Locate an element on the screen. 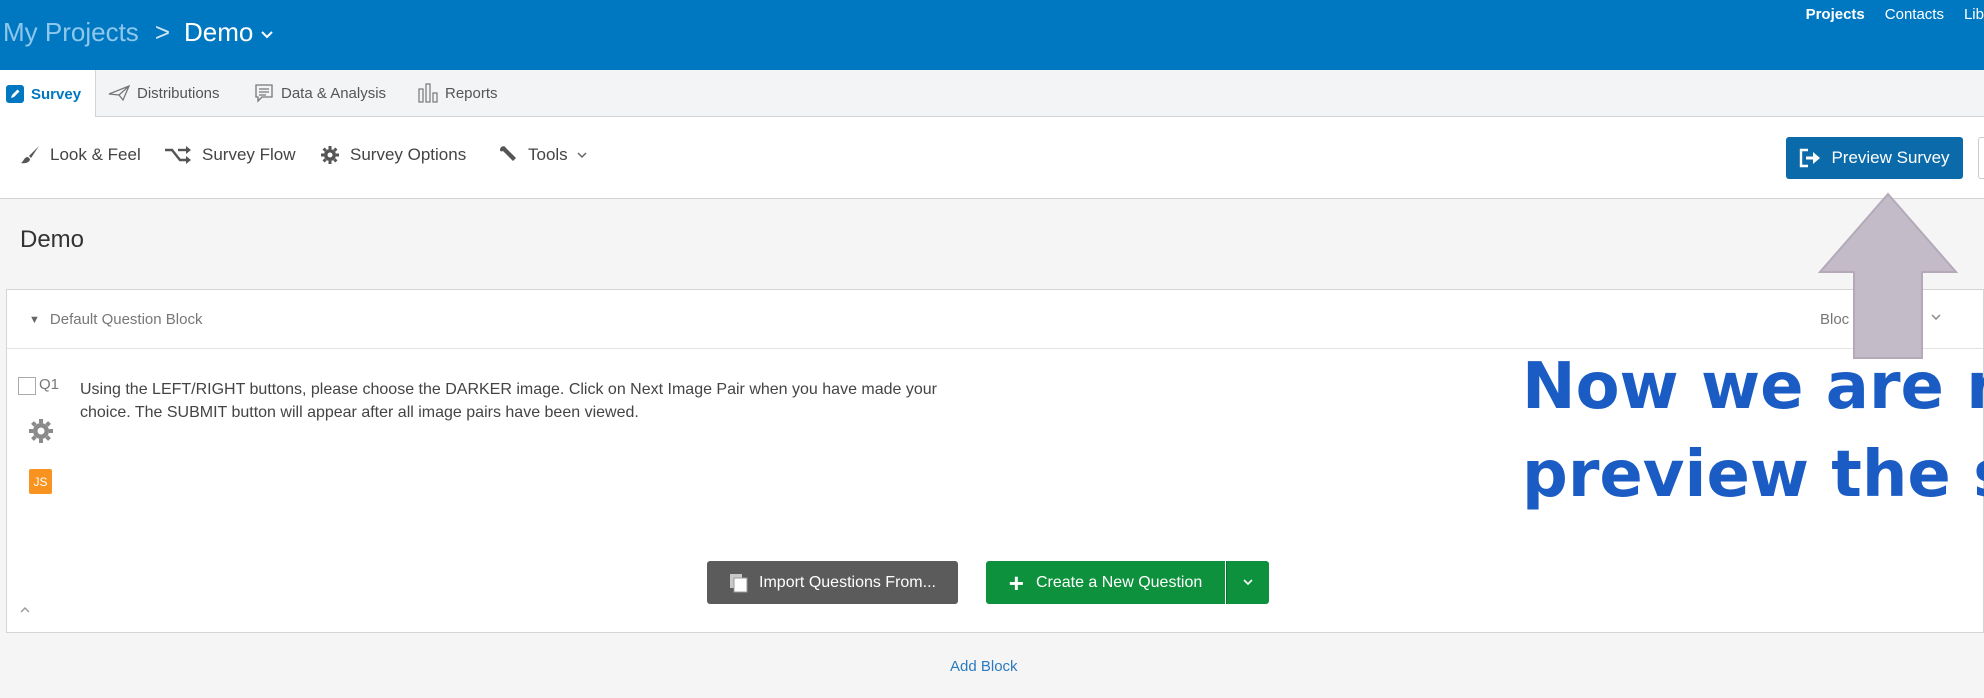 Image resolution: width=1984 pixels, height=698 pixels. create-question-dropdown is located at coordinates (1247, 582).